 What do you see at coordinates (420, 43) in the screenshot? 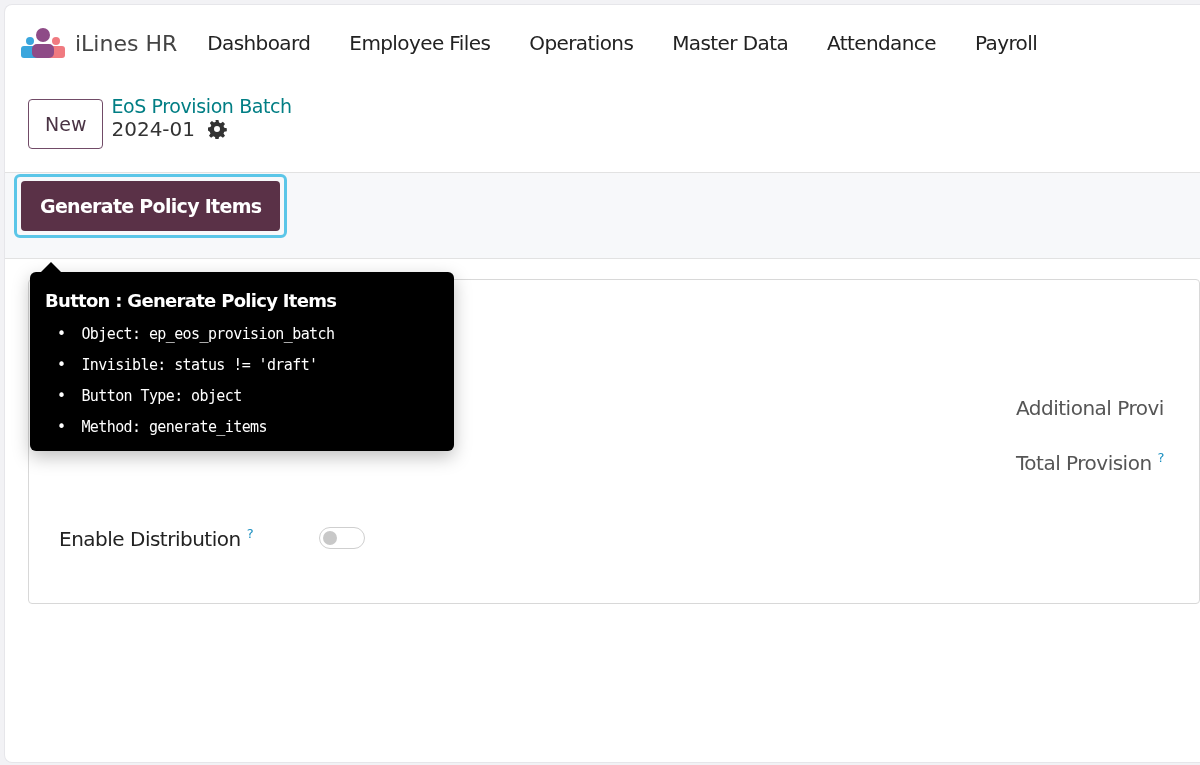
I see `nav-menu-item: Employee Files` at bounding box center [420, 43].